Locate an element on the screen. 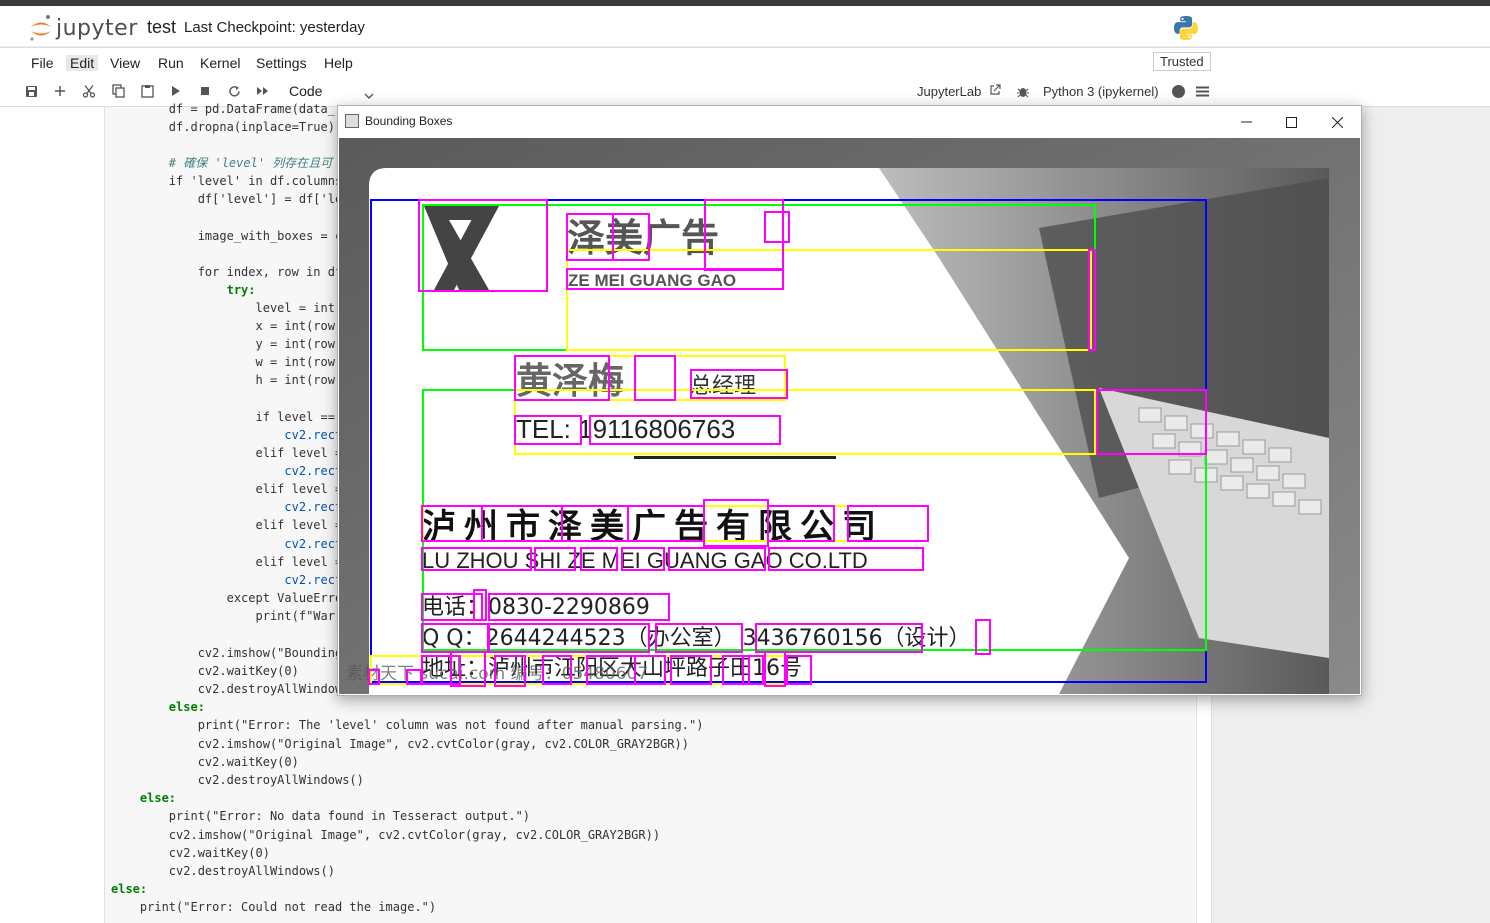 This screenshot has height=923, width=1490. python-logo-icon is located at coordinates (1186, 28).